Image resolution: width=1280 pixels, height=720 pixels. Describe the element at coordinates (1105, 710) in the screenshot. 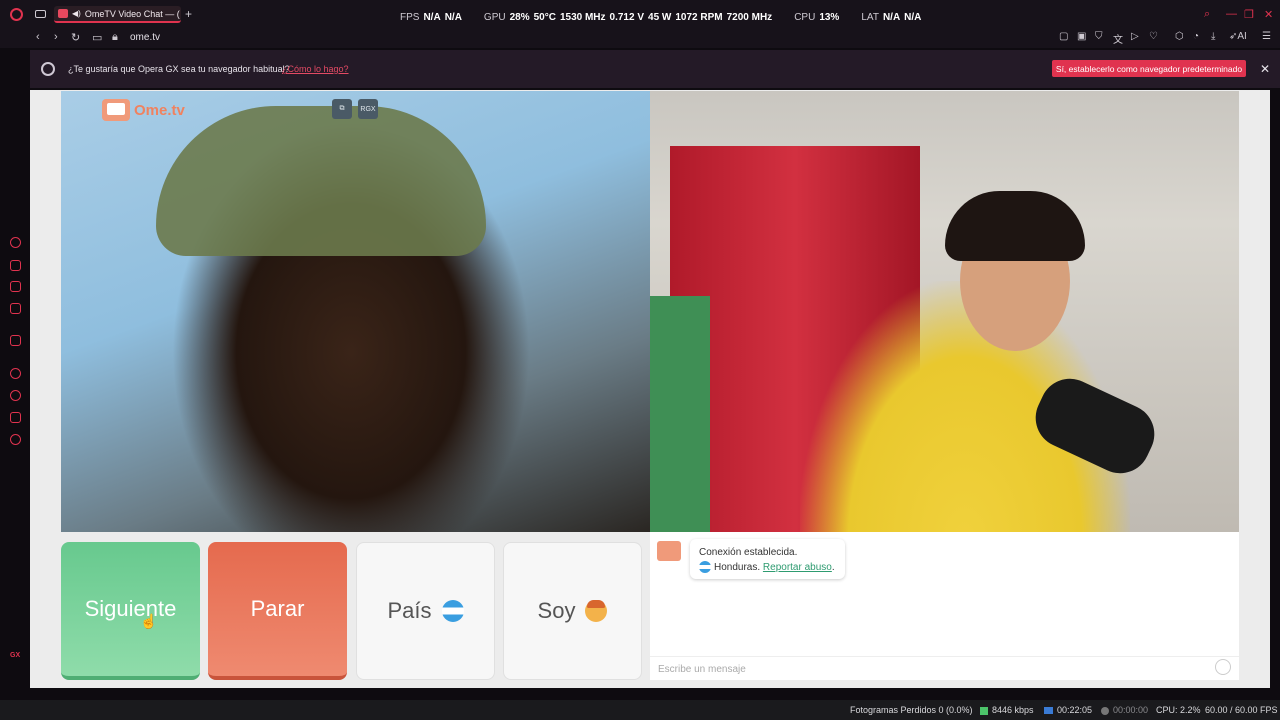

I see `record-icon` at that location.